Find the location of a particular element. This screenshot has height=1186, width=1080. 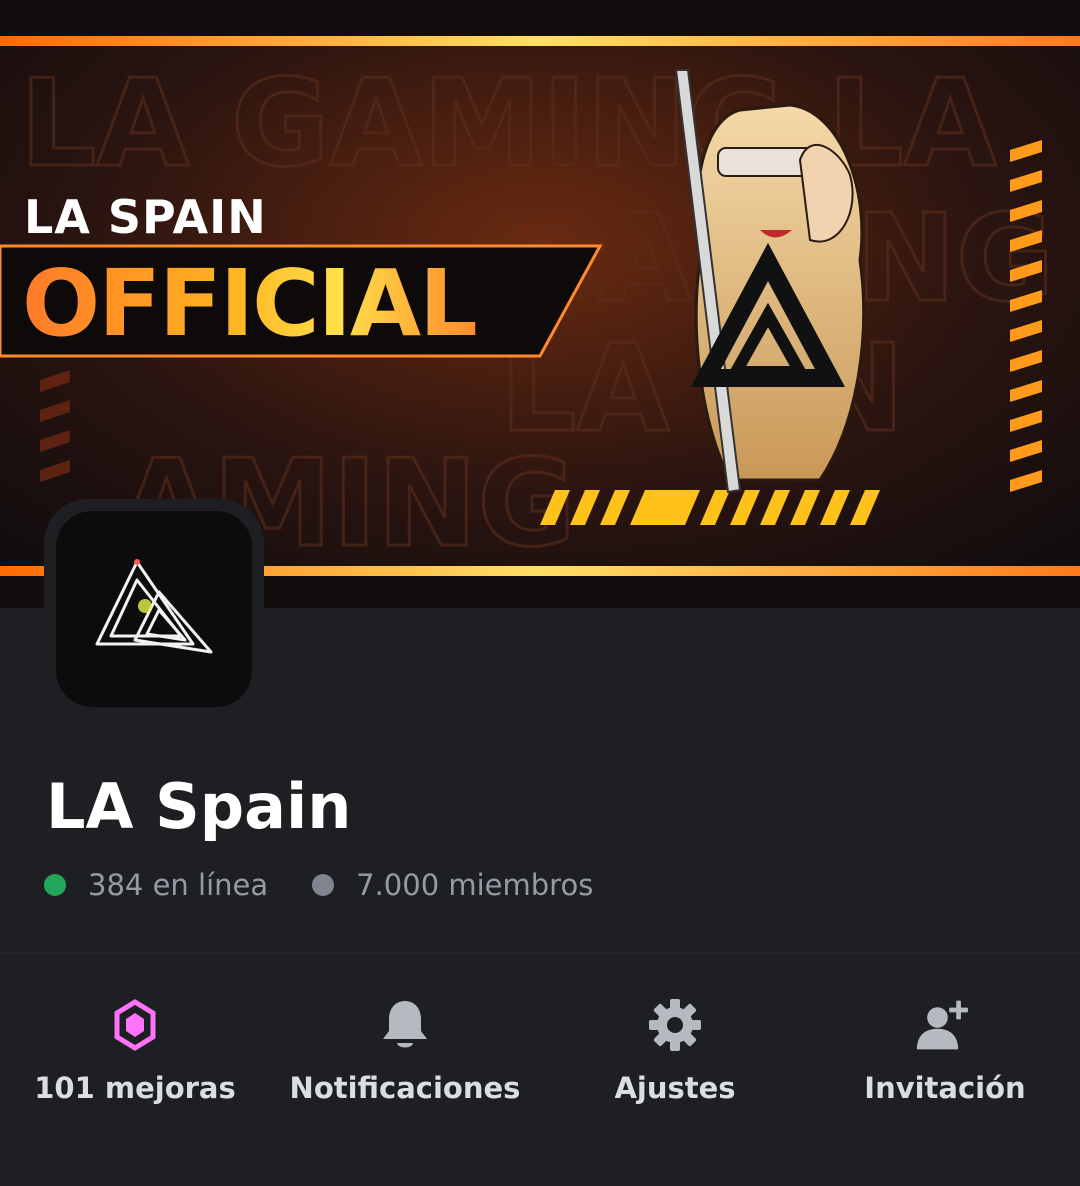

bell-icon is located at coordinates (405, 1025).